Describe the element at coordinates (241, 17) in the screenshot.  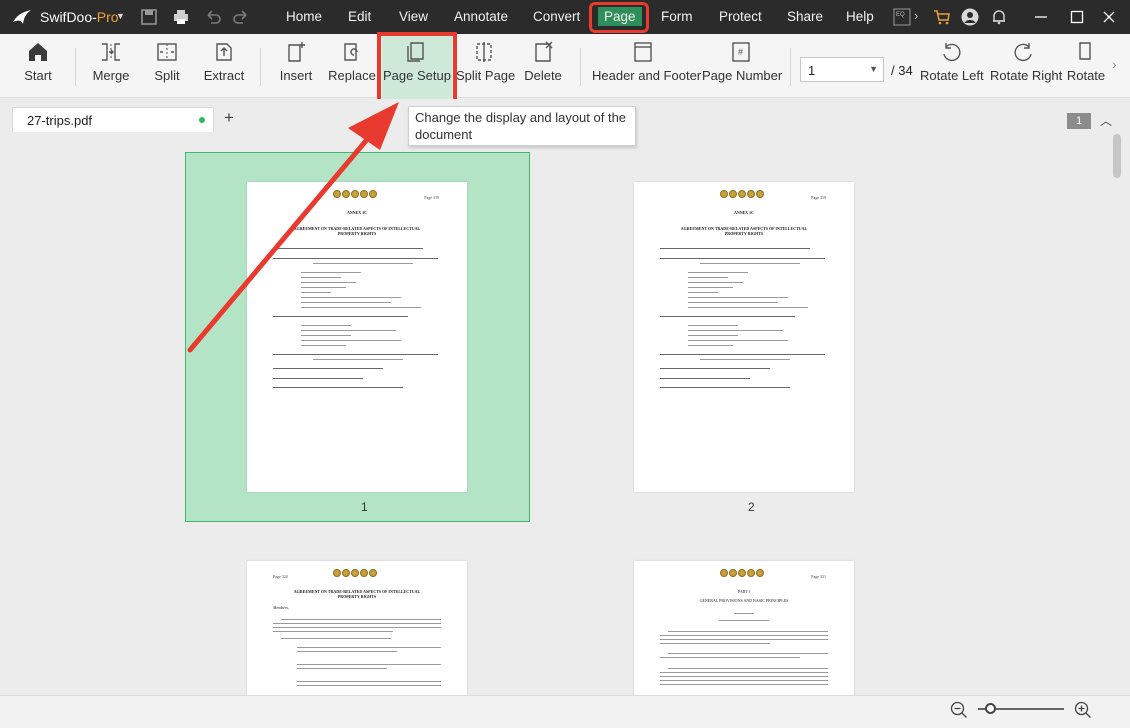
I see `redo-icon` at that location.